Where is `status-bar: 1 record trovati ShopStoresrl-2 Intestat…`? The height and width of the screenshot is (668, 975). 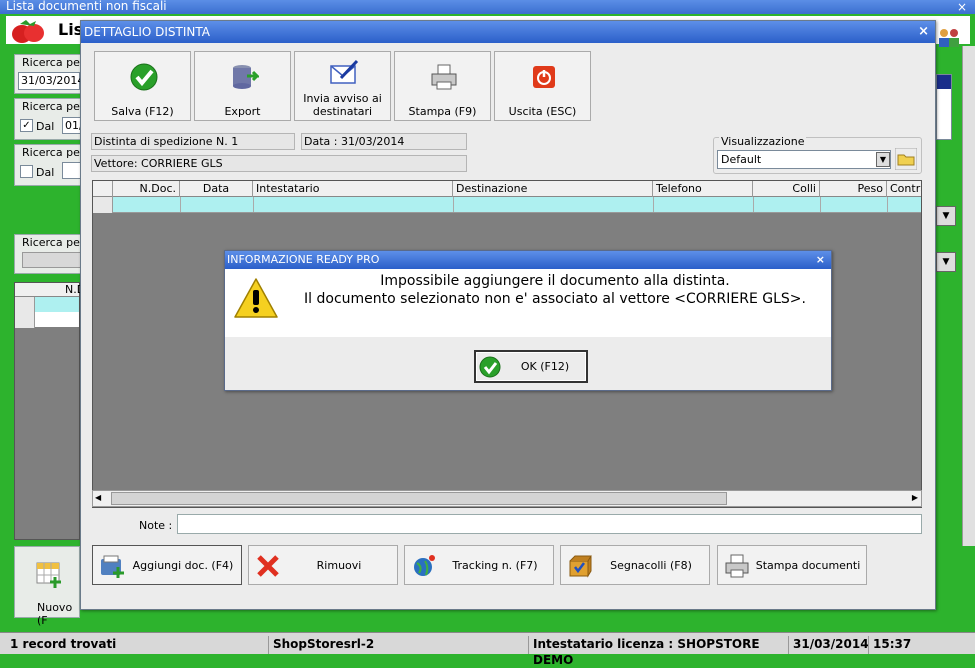
status-bar: 1 record trovati ShopStoresrl-2 Intestat… is located at coordinates (487, 649).